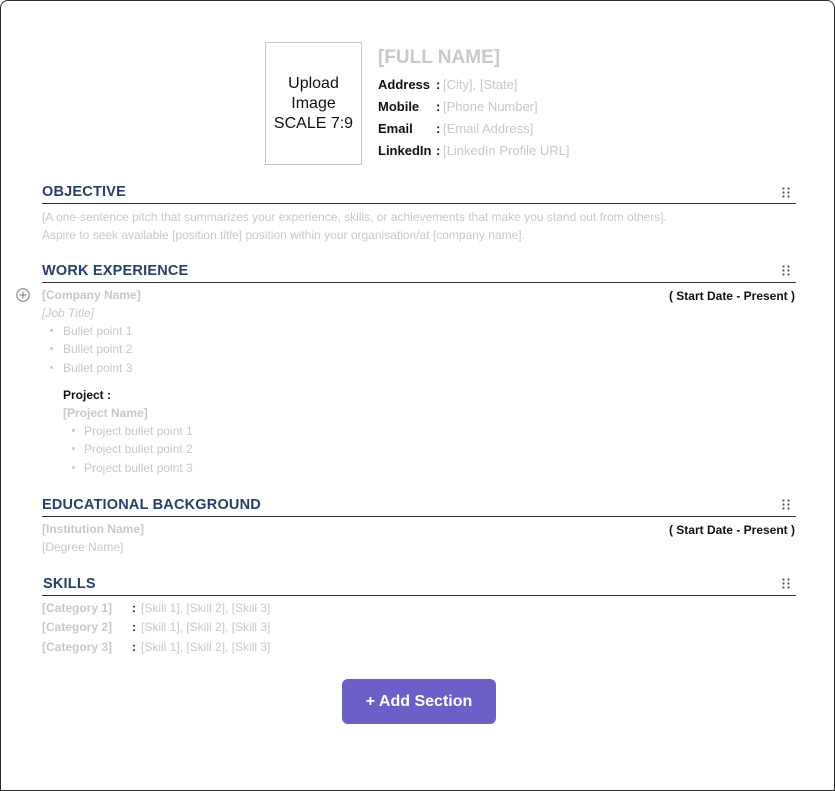 Image resolution: width=835 pixels, height=791 pixels. What do you see at coordinates (438, 128) in the screenshot?
I see `email-colon: :` at bounding box center [438, 128].